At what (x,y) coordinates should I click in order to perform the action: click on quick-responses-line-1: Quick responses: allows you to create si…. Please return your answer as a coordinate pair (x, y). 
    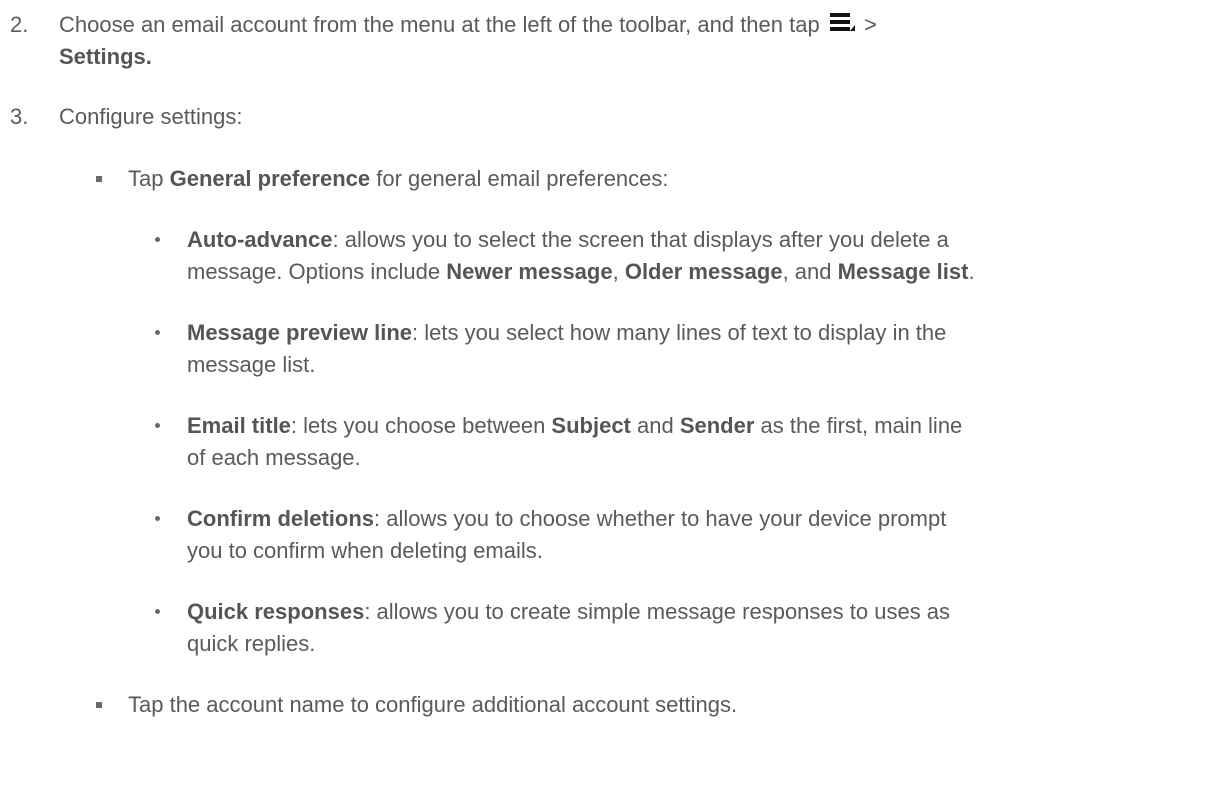
    Looking at the image, I should click on (568, 612).